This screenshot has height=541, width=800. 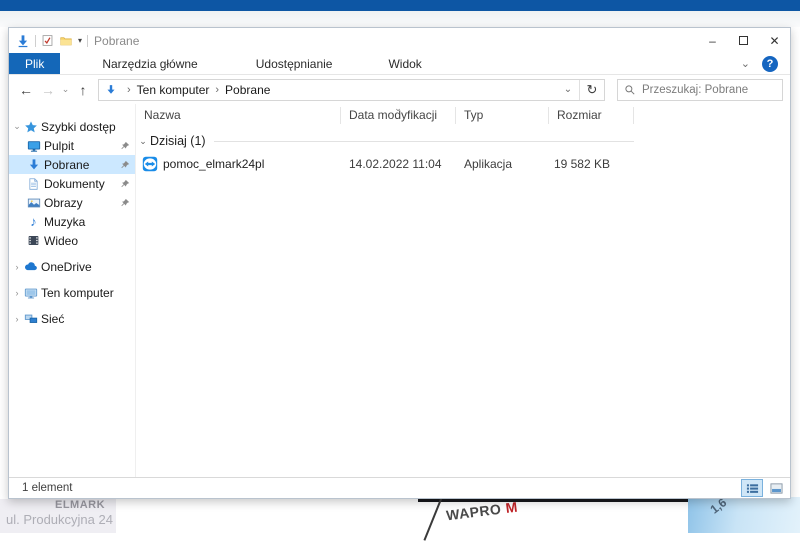 I want to click on view-toggle-buttons, so click(x=764, y=488).